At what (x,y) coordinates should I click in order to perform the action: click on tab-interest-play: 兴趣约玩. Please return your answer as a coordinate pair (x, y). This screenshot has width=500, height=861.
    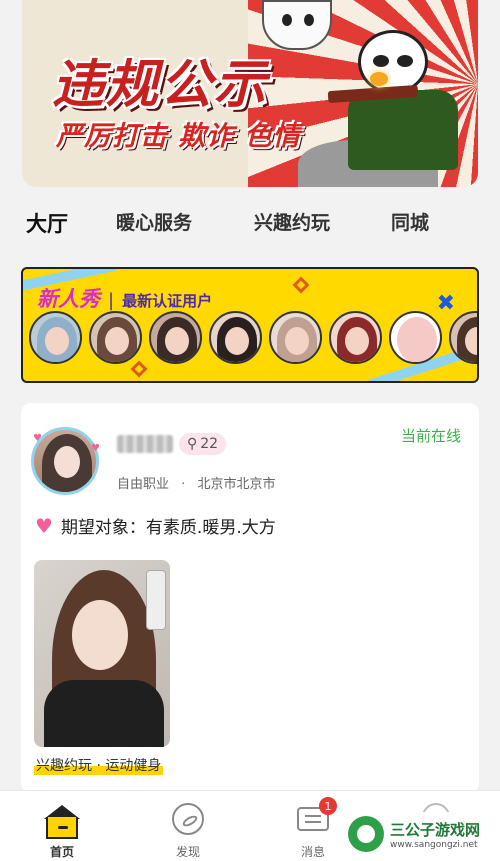
    Looking at the image, I should click on (292, 221).